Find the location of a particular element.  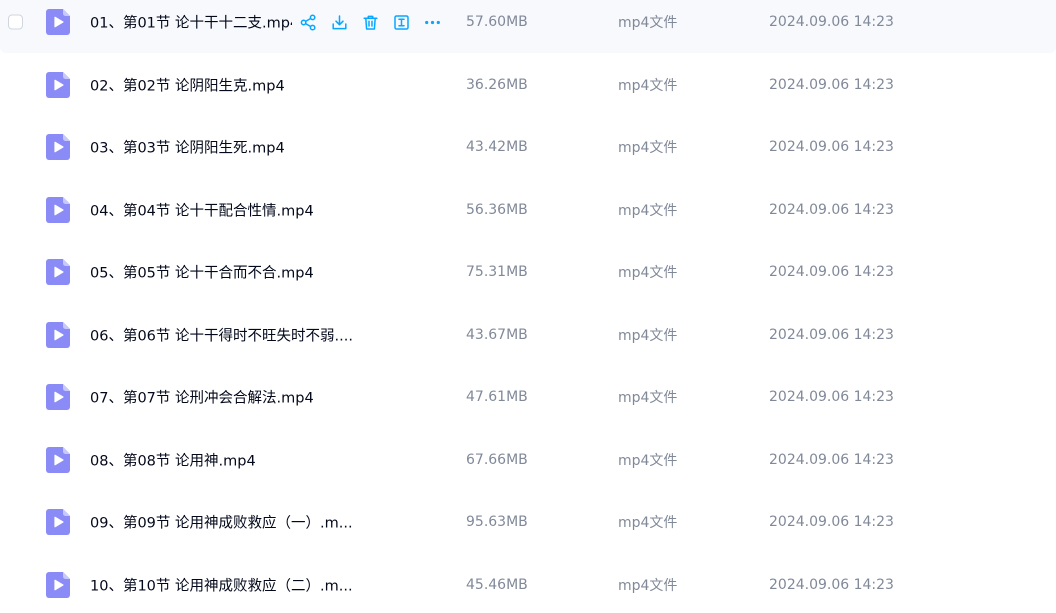

share-icon is located at coordinates (308, 22).